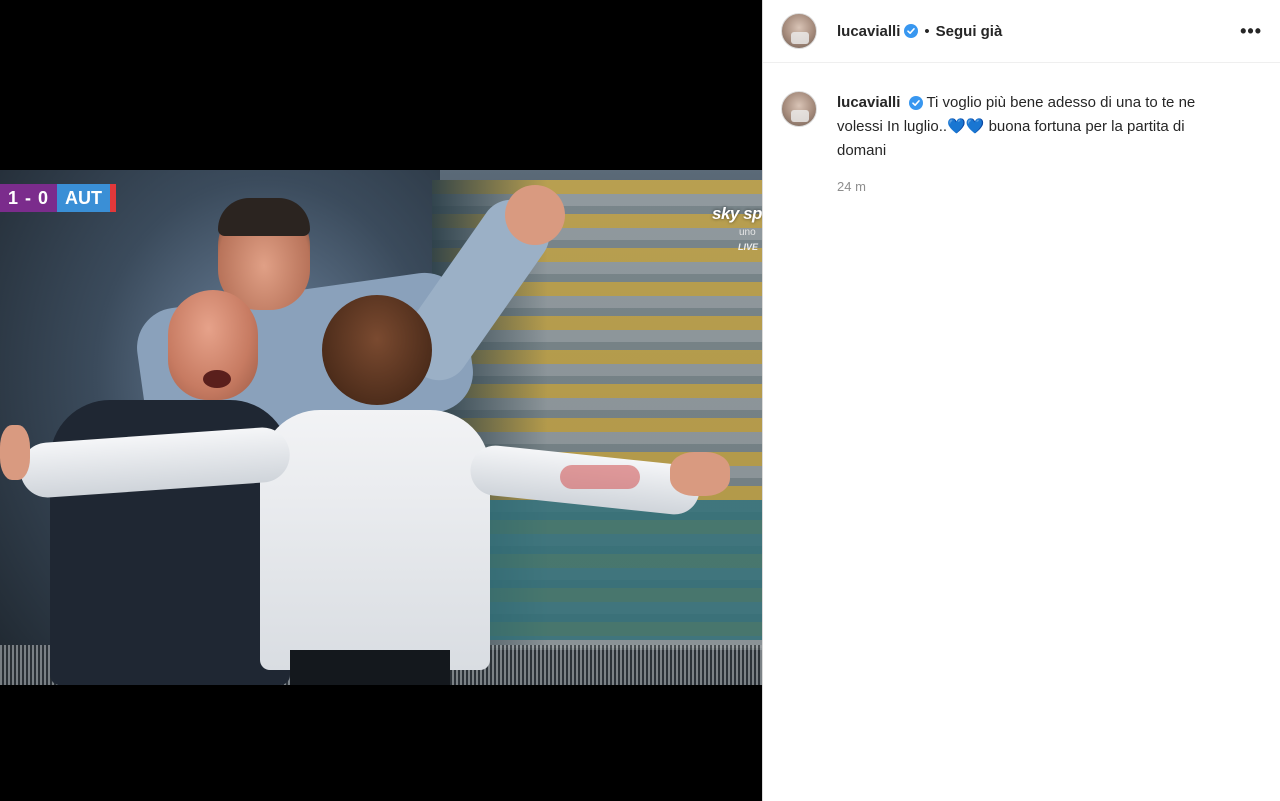 This screenshot has height=801, width=1280. What do you see at coordinates (264, 217) in the screenshot?
I see `hair` at bounding box center [264, 217].